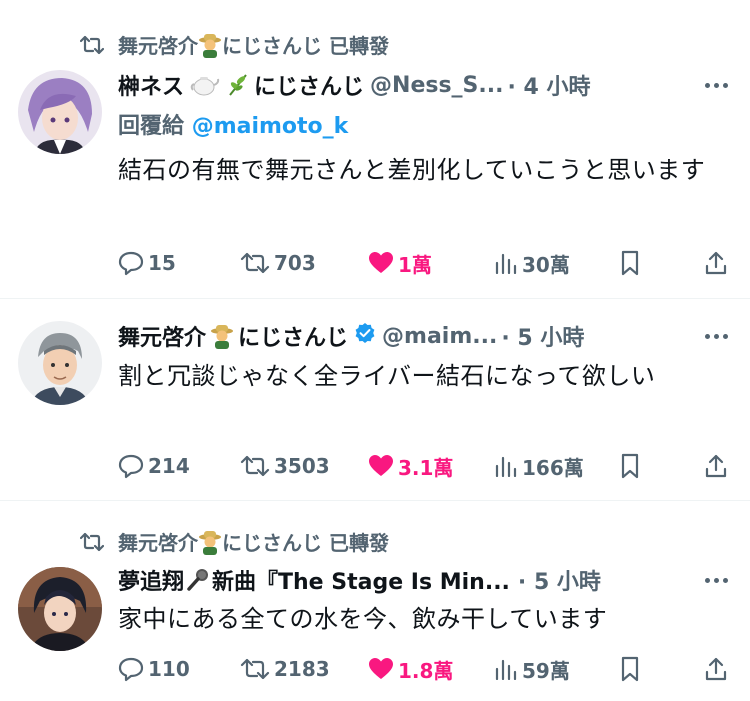 This screenshot has width=750, height=701. Describe the element at coordinates (387, 376) in the screenshot. I see `tweet-text: 割と冗談じゃなく全ライバー結石になって欲しい` at that location.